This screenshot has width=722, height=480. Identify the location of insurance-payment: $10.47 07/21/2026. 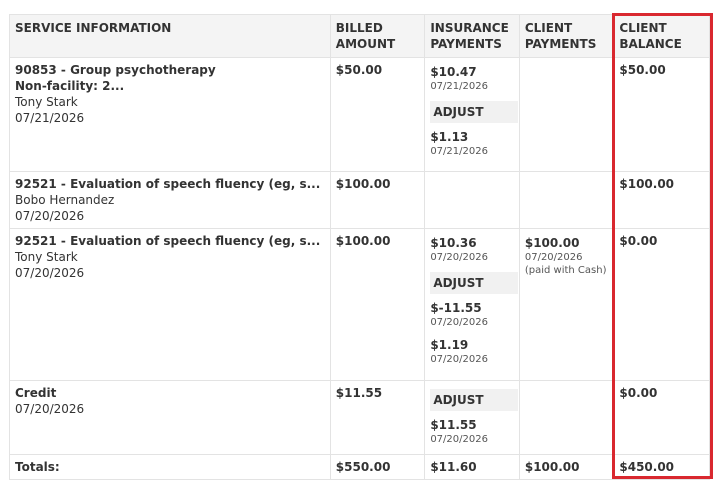
(472, 78).